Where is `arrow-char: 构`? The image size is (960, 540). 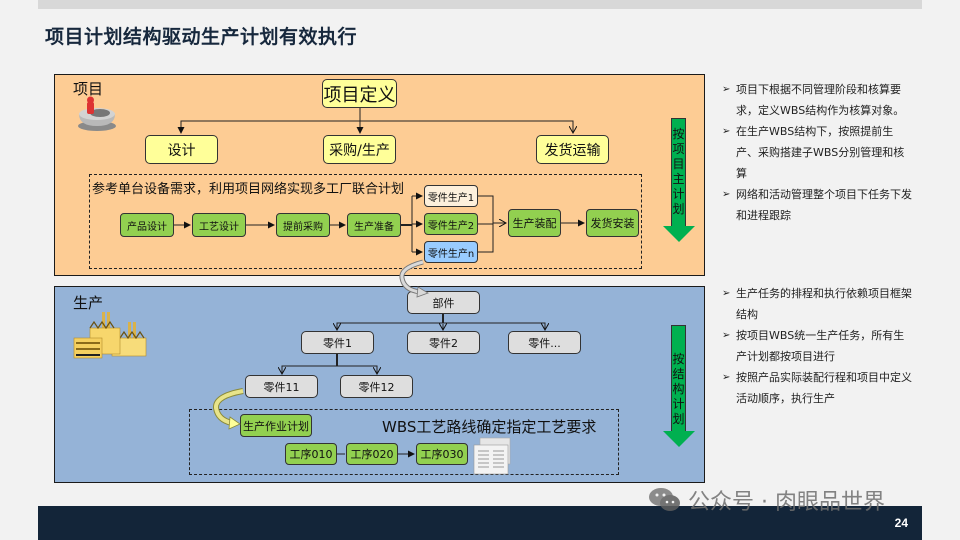
arrow-char: 构 is located at coordinates (678, 389).